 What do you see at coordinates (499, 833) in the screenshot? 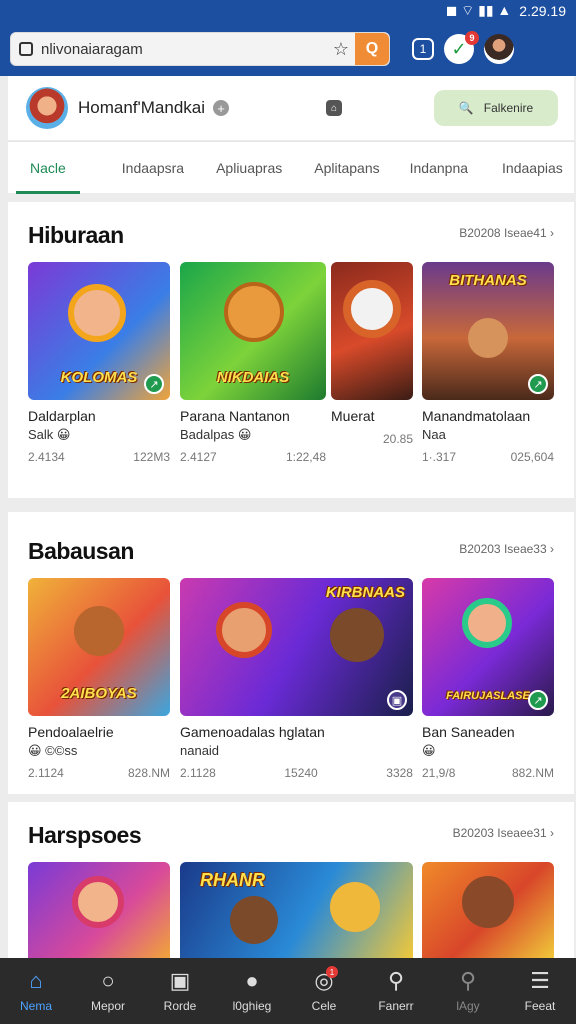
I see `see-more-label: B20203 Iseaee31` at bounding box center [499, 833].